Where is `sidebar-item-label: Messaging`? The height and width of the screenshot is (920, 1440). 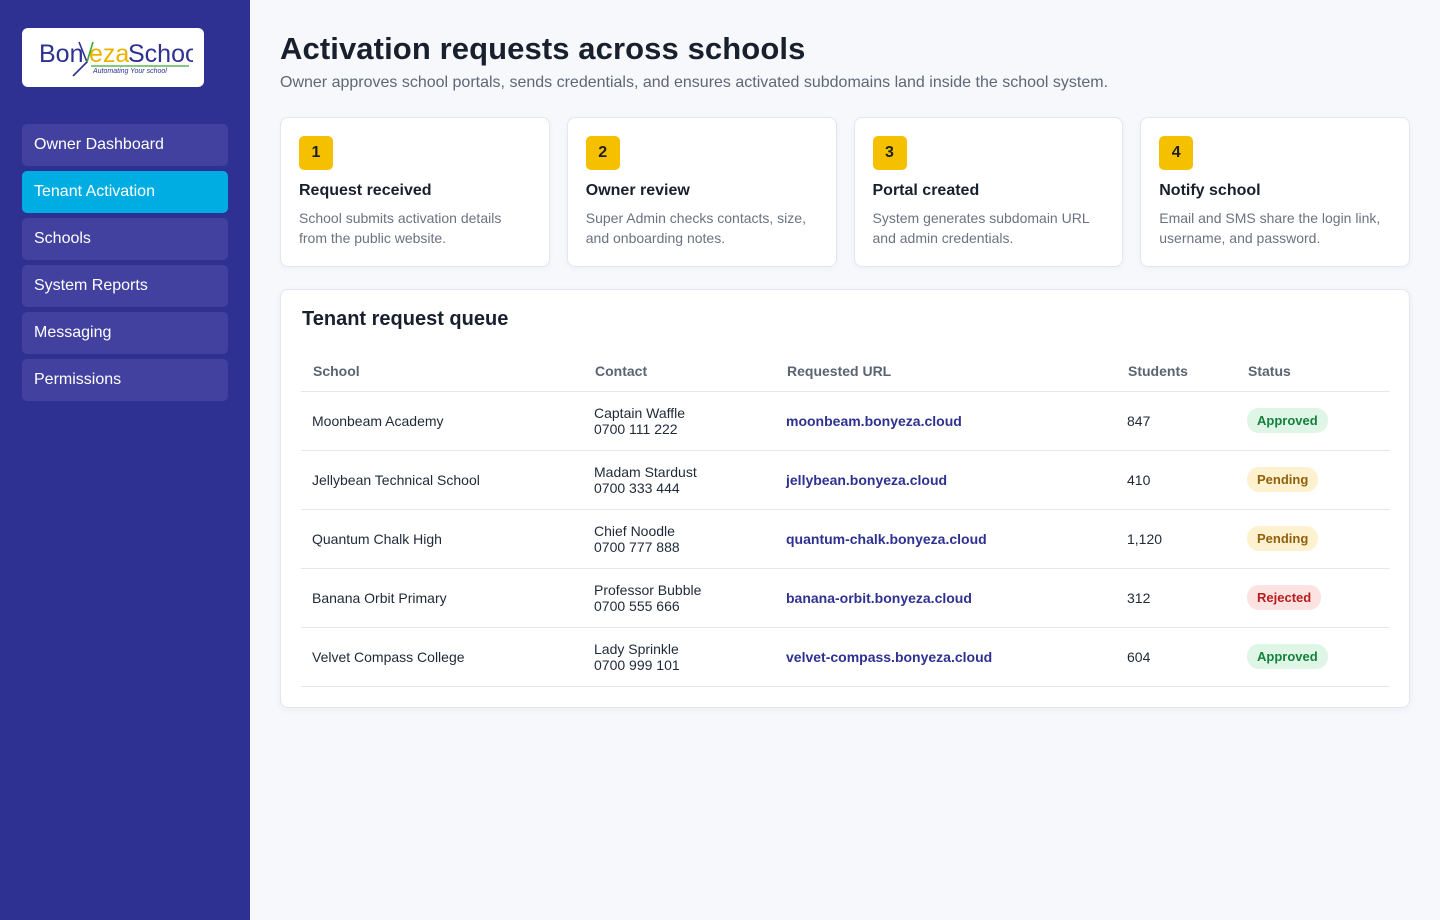 sidebar-item-label: Messaging is located at coordinates (73, 332).